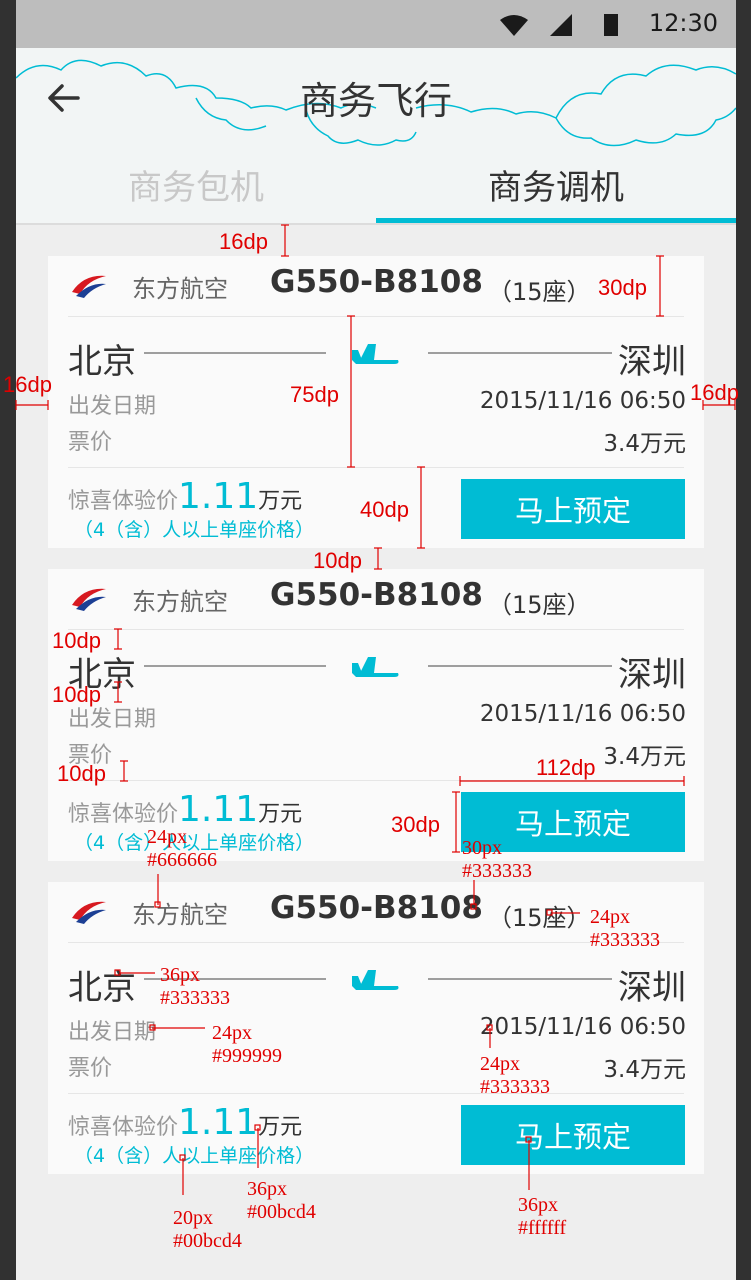  I want to click on signal-icon, so click(561, 25).